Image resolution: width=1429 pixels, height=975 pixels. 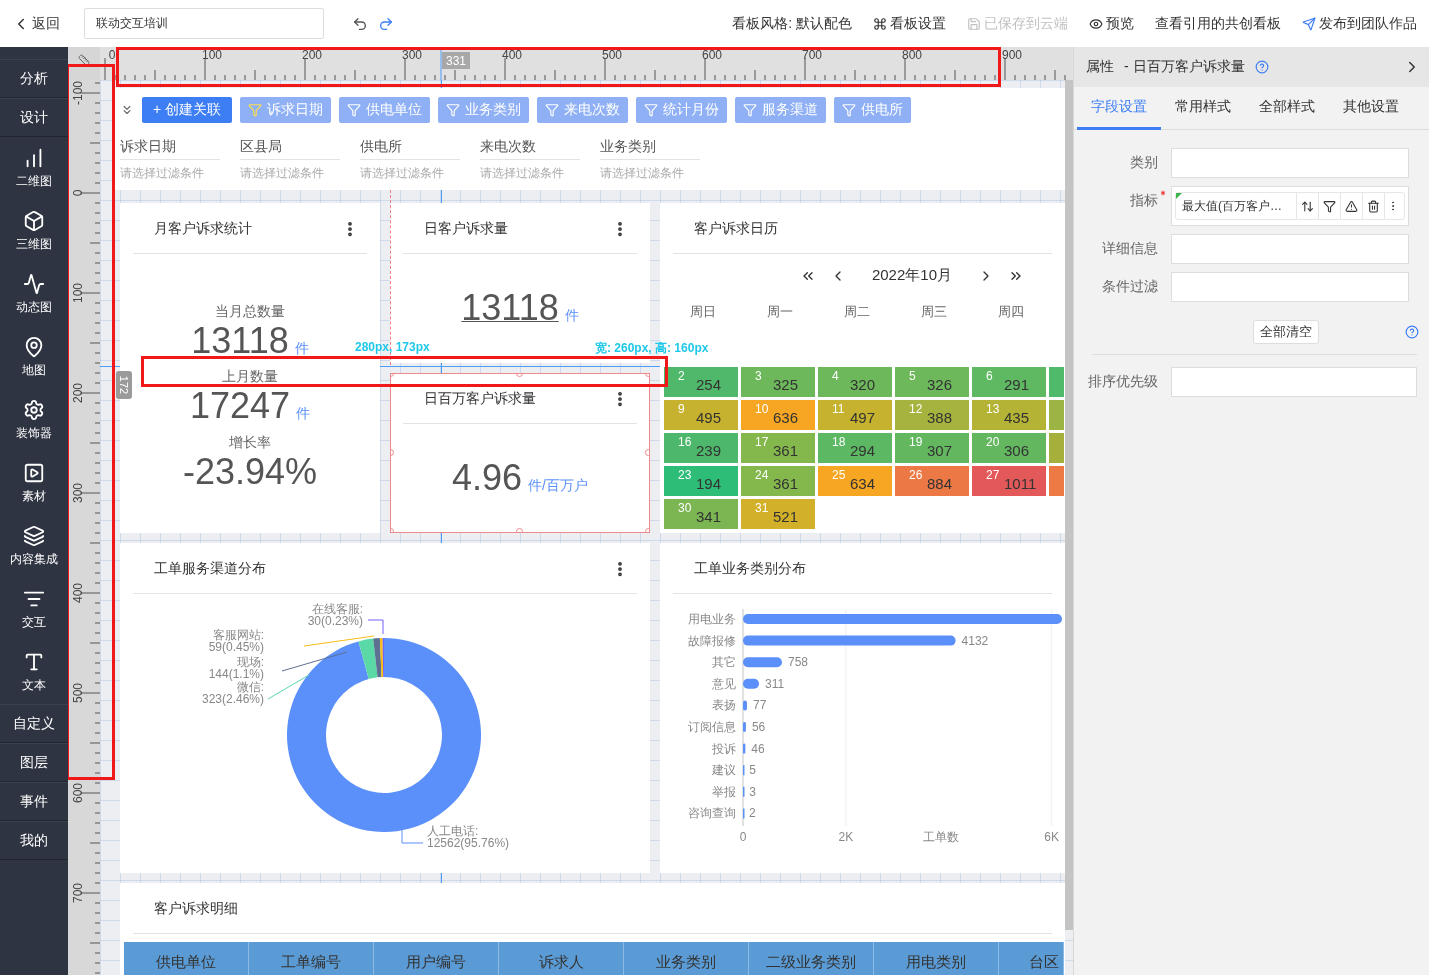 What do you see at coordinates (940, 483) in the screenshot?
I see `day-value: 884` at bounding box center [940, 483].